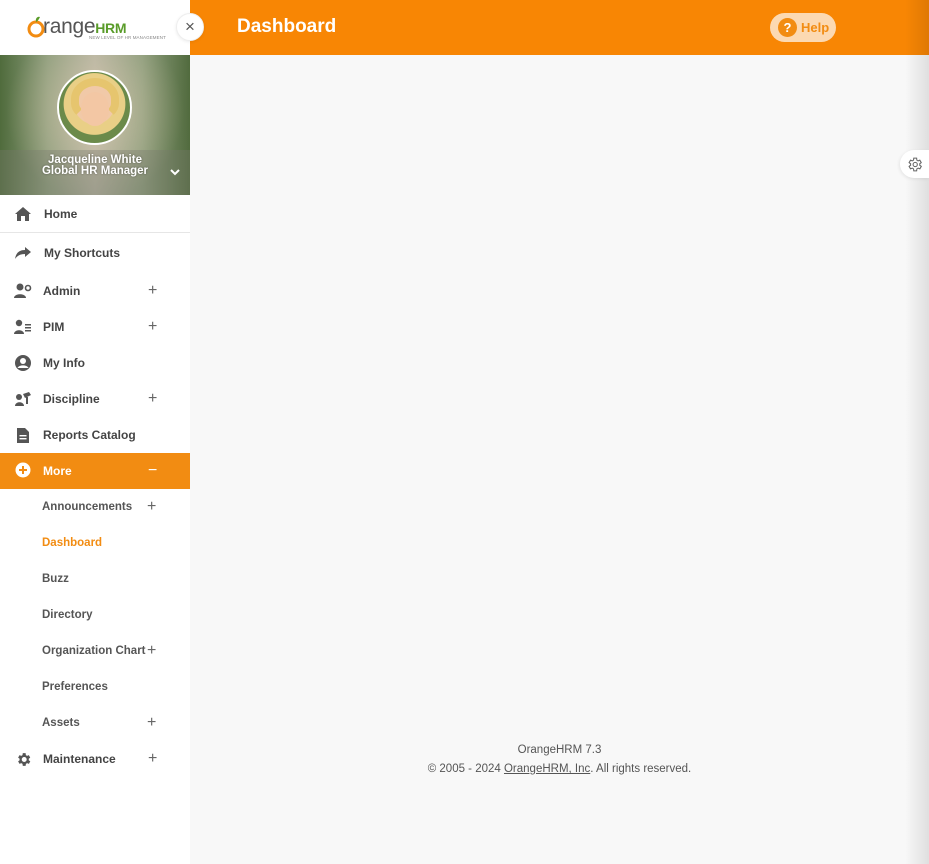  I want to click on orangehrm-logo: rangeHRM NEW LEVEL OF HR MANAGEMENT, so click(97, 28).